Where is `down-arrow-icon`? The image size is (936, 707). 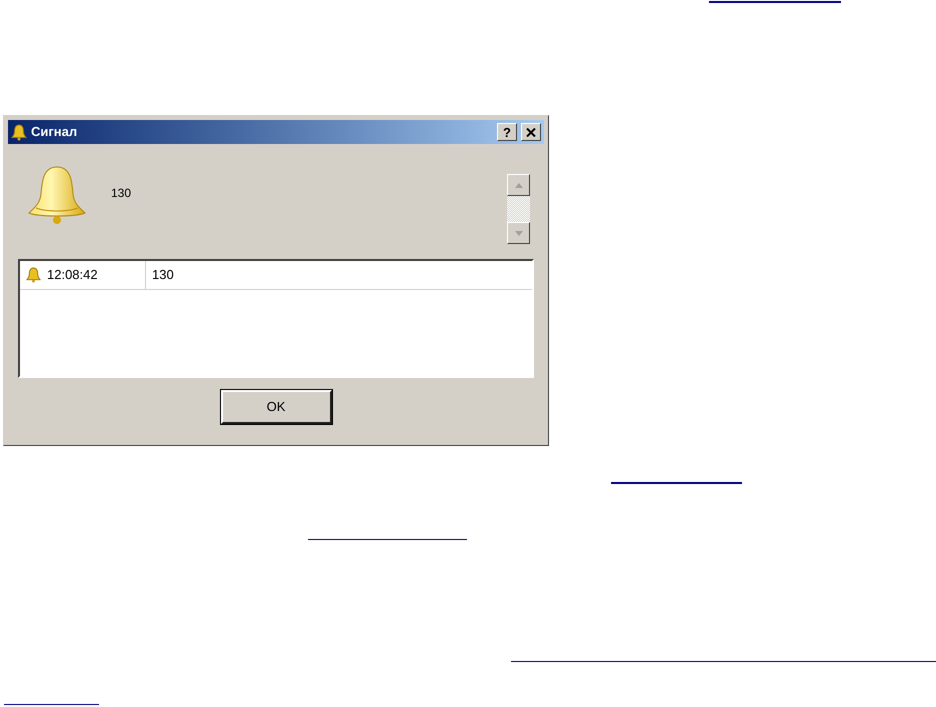 down-arrow-icon is located at coordinates (518, 233).